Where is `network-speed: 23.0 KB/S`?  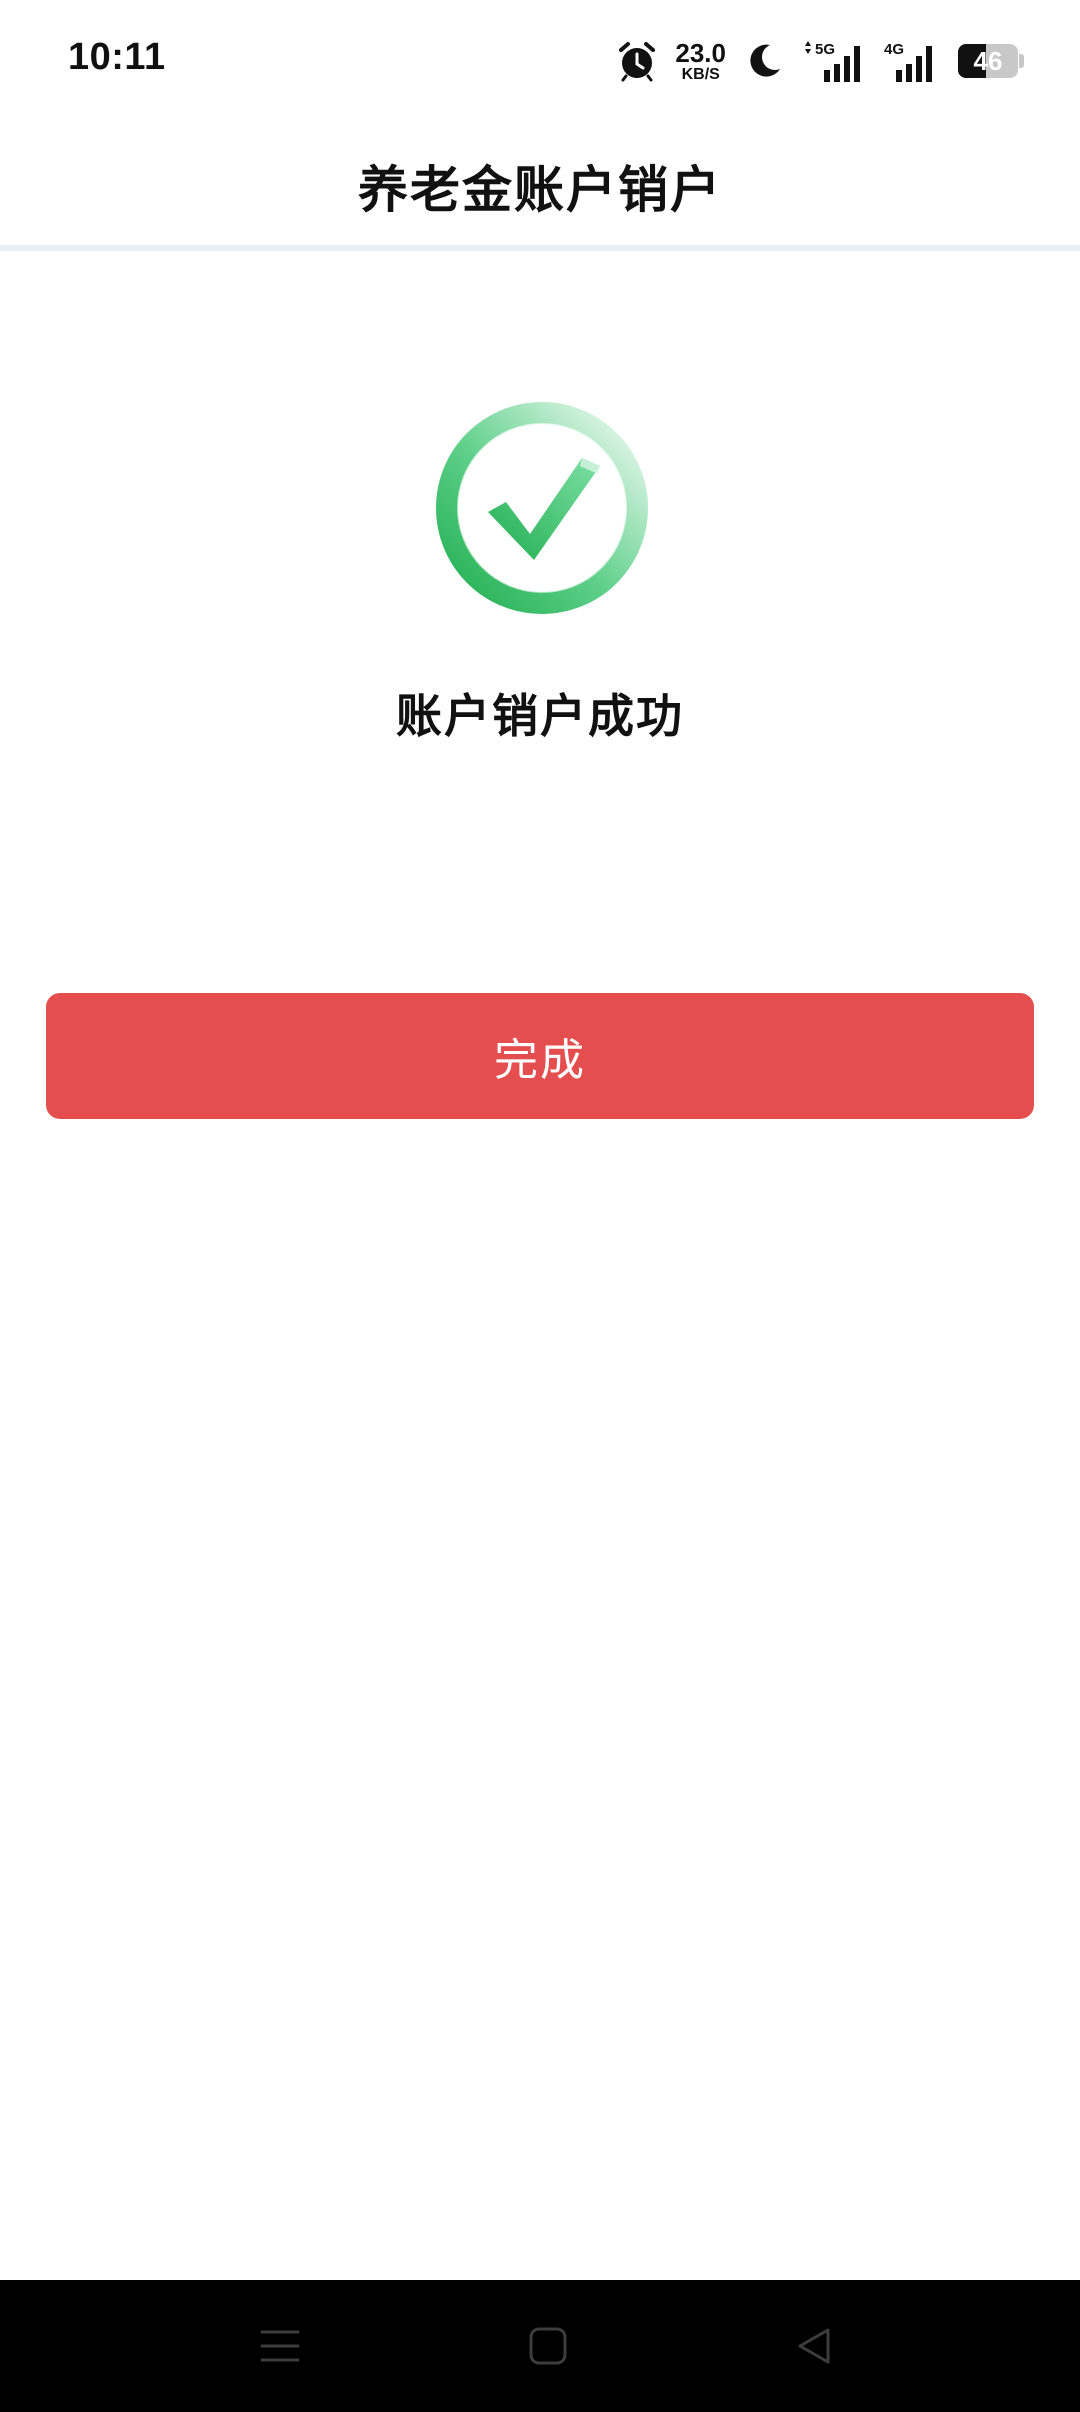 network-speed: 23.0 KB/S is located at coordinates (700, 61).